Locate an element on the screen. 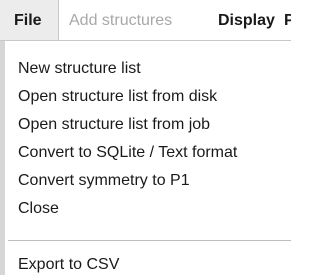  menu-item-convert-to-sqlite-text: Convert to SQLite / Text format is located at coordinates (127, 153).